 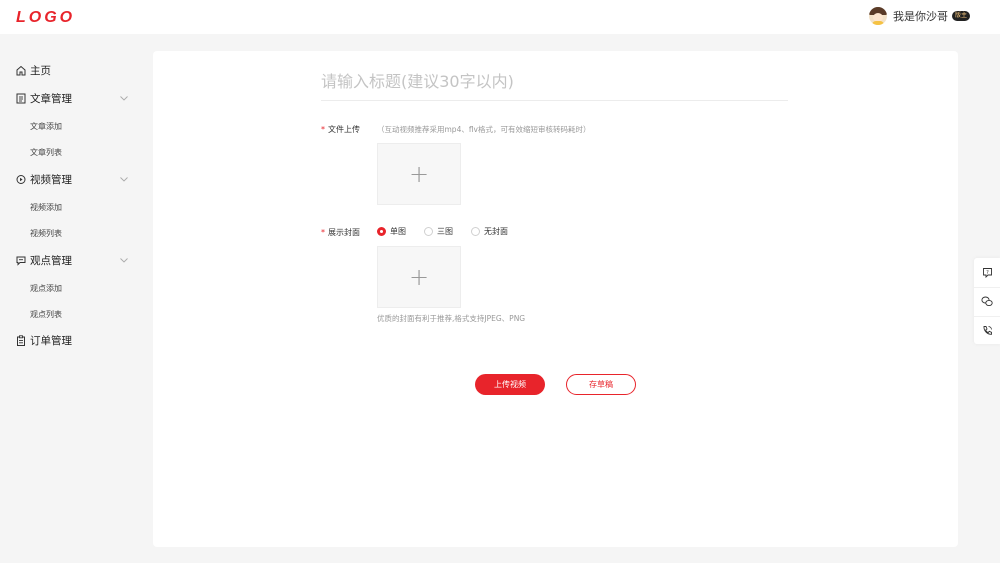 I want to click on comment-icon, so click(x=21, y=261).